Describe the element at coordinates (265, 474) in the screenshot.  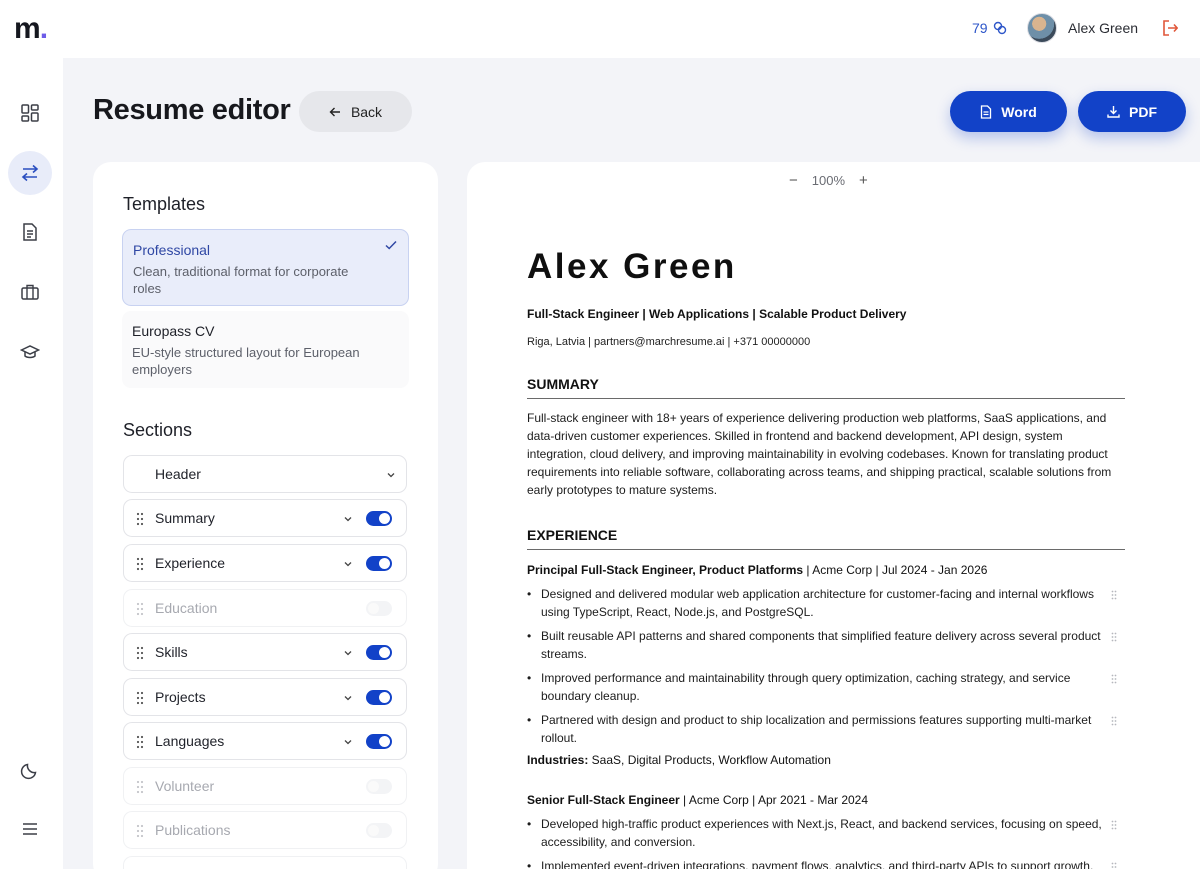
I see `section-row-header: Header` at that location.